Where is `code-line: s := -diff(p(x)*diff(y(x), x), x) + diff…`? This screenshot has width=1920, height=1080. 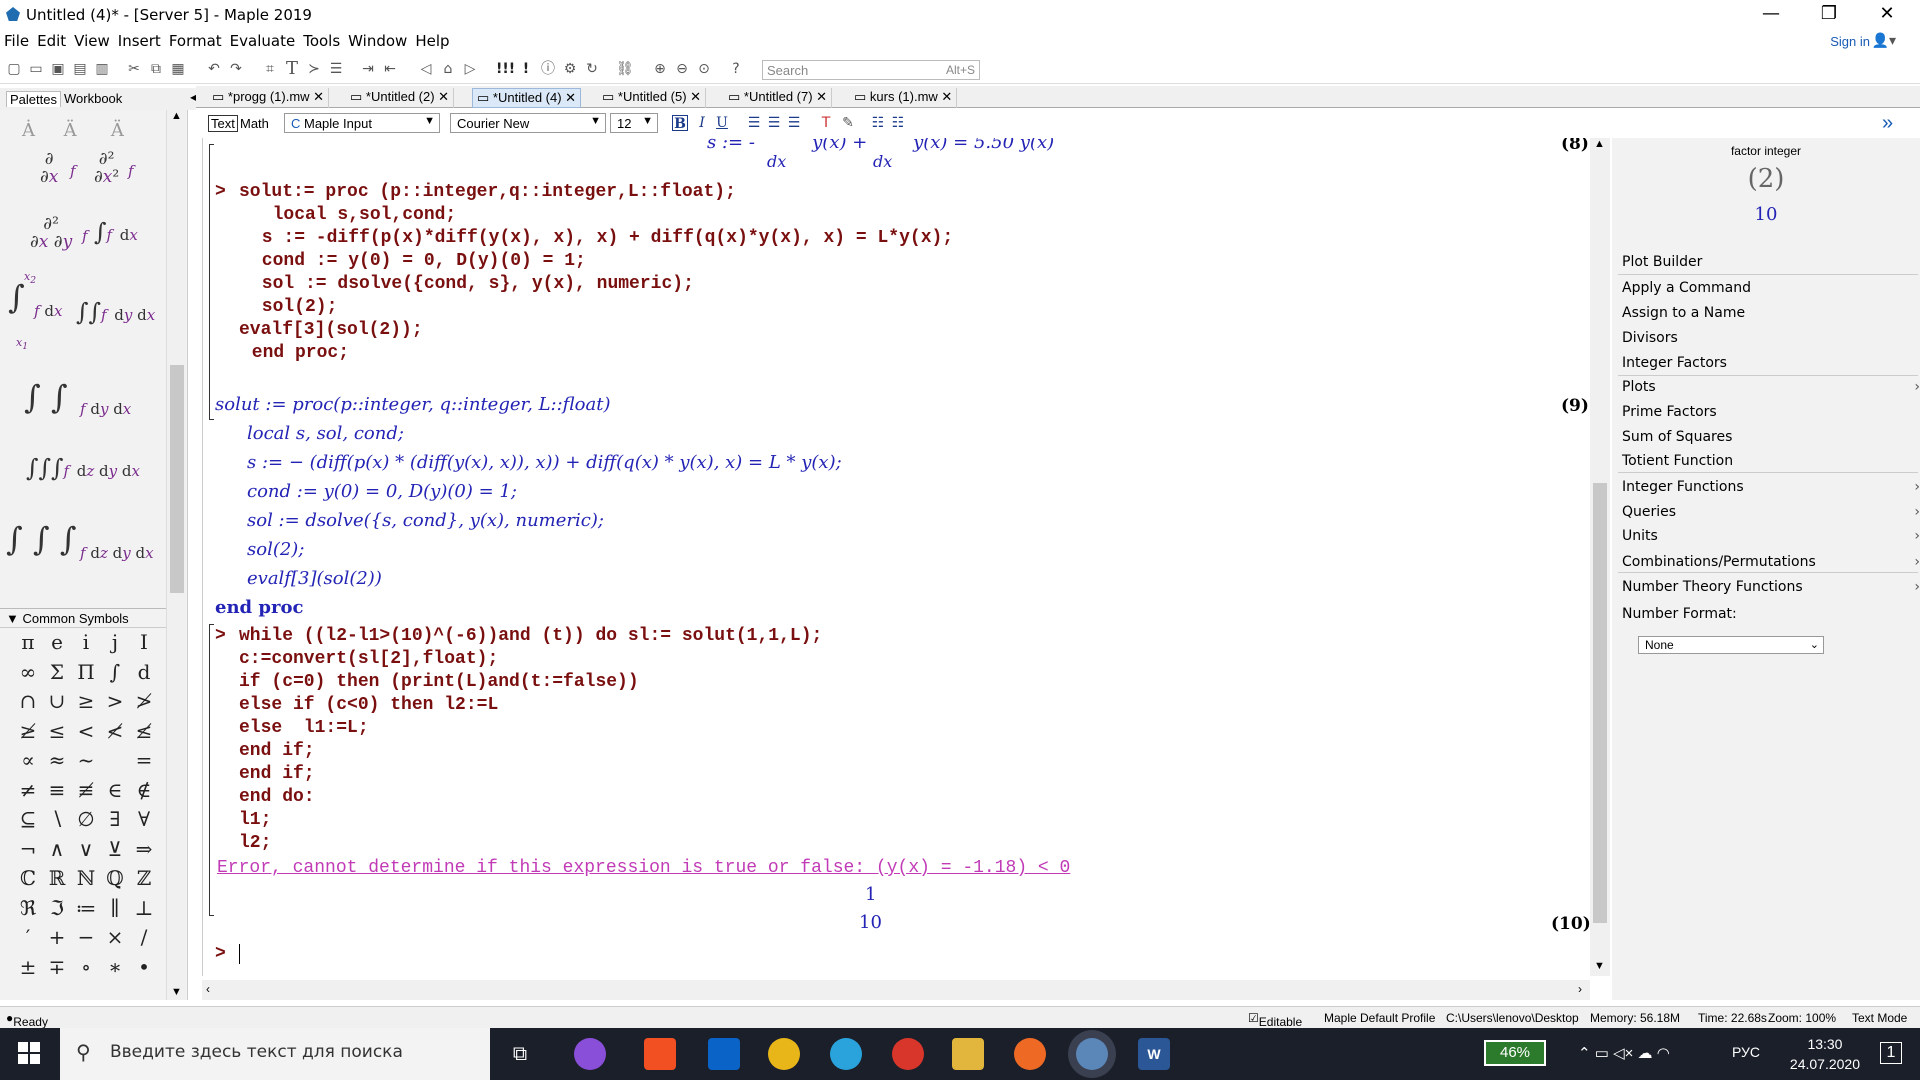 code-line: s := -diff(p(x)*diff(y(x), x), x) + diff… is located at coordinates (602, 238).